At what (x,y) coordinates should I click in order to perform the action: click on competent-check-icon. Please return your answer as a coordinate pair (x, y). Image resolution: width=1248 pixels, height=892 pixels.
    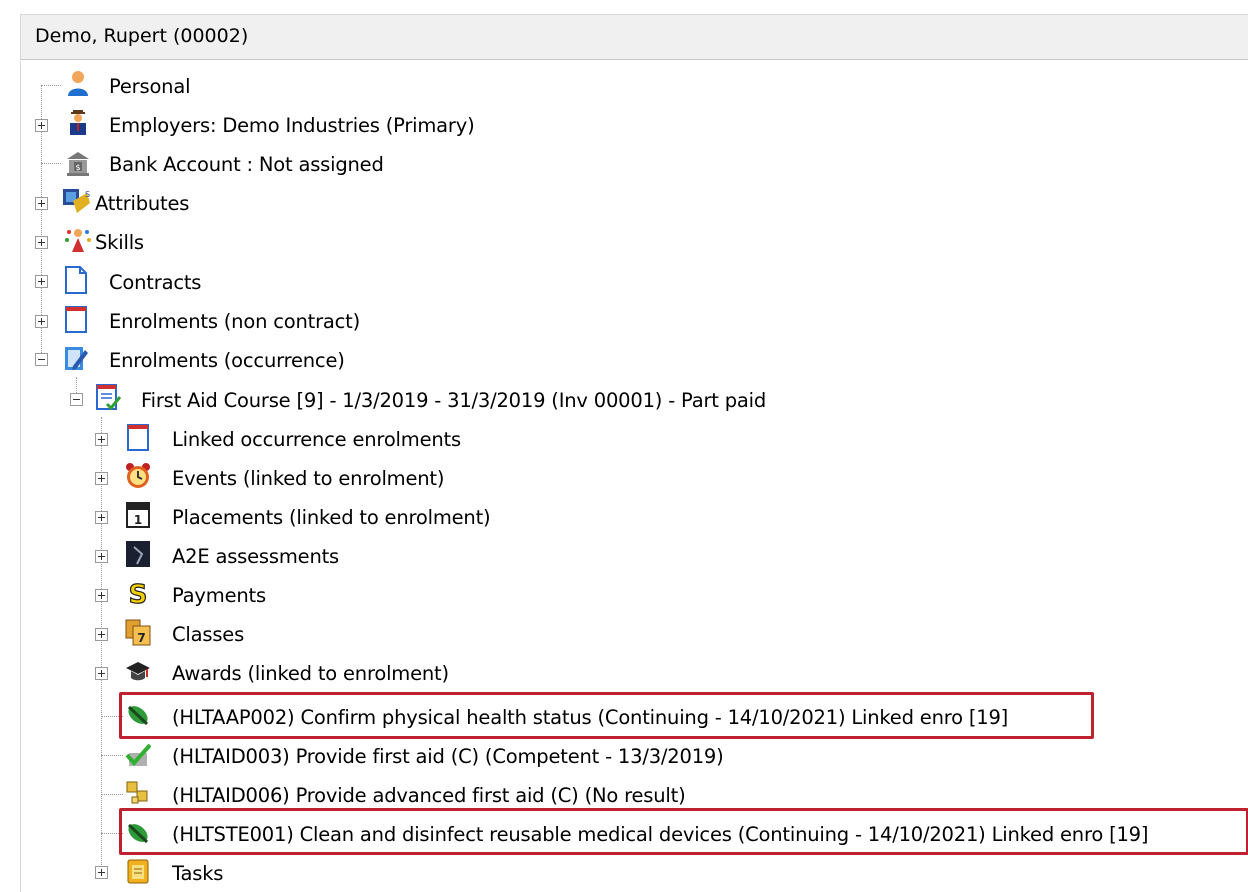
    Looking at the image, I should click on (138, 755).